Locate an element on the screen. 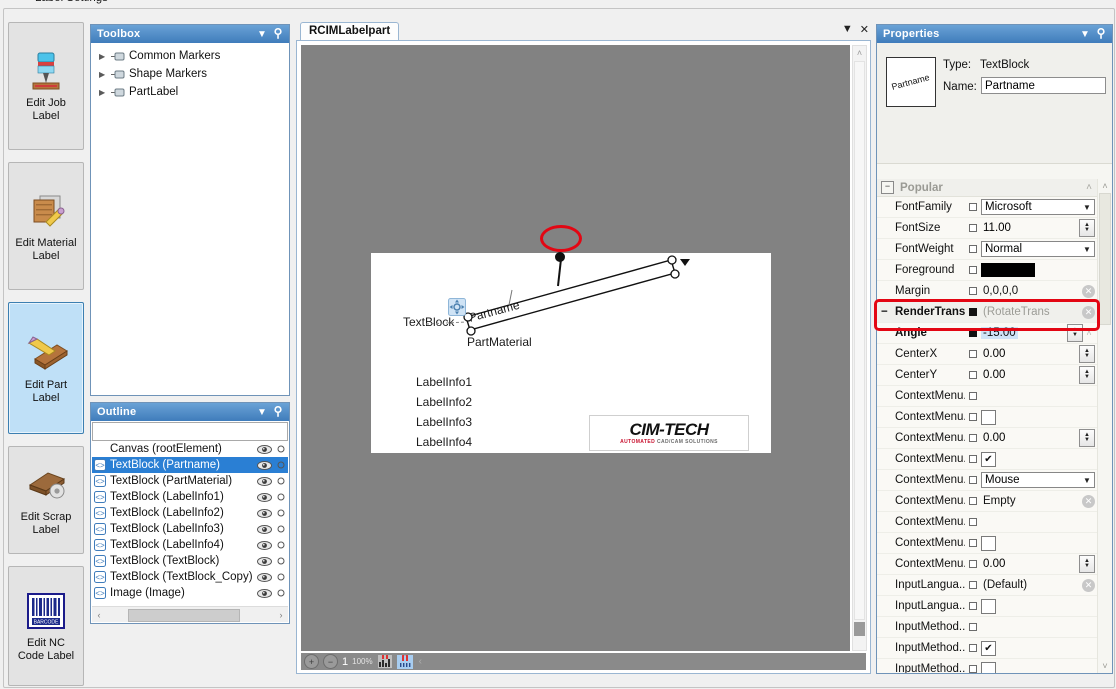 This screenshot has height=689, width=1116. property-row-margin: Margin 0,0,0,0 ✕ is located at coordinates (987, 291).